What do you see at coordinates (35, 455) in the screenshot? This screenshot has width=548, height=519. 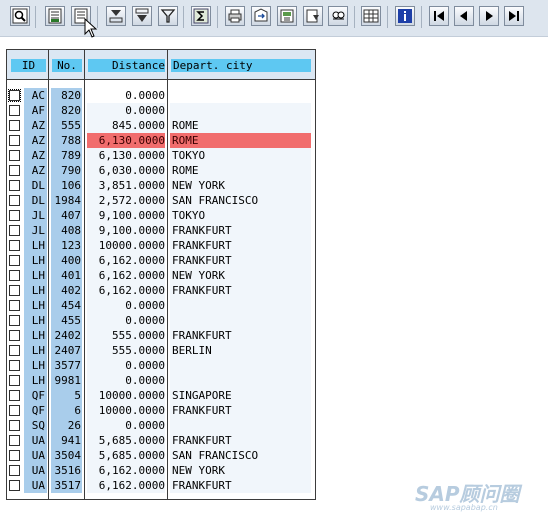 I see `cell-id: UA` at bounding box center [35, 455].